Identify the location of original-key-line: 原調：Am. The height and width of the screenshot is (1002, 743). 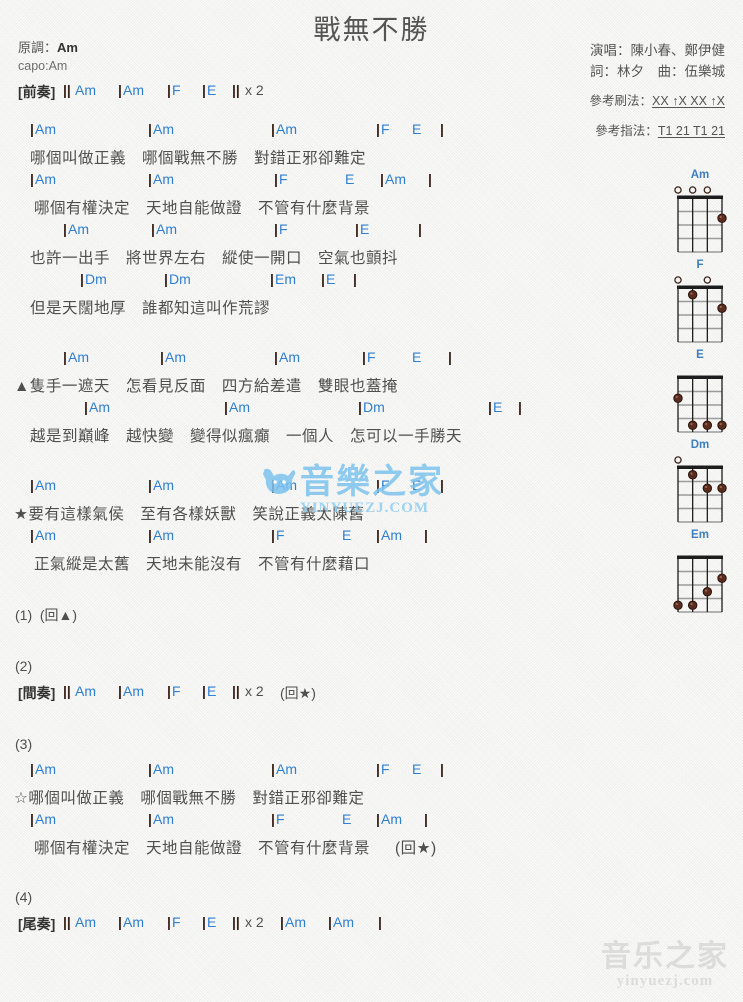
(48, 47).